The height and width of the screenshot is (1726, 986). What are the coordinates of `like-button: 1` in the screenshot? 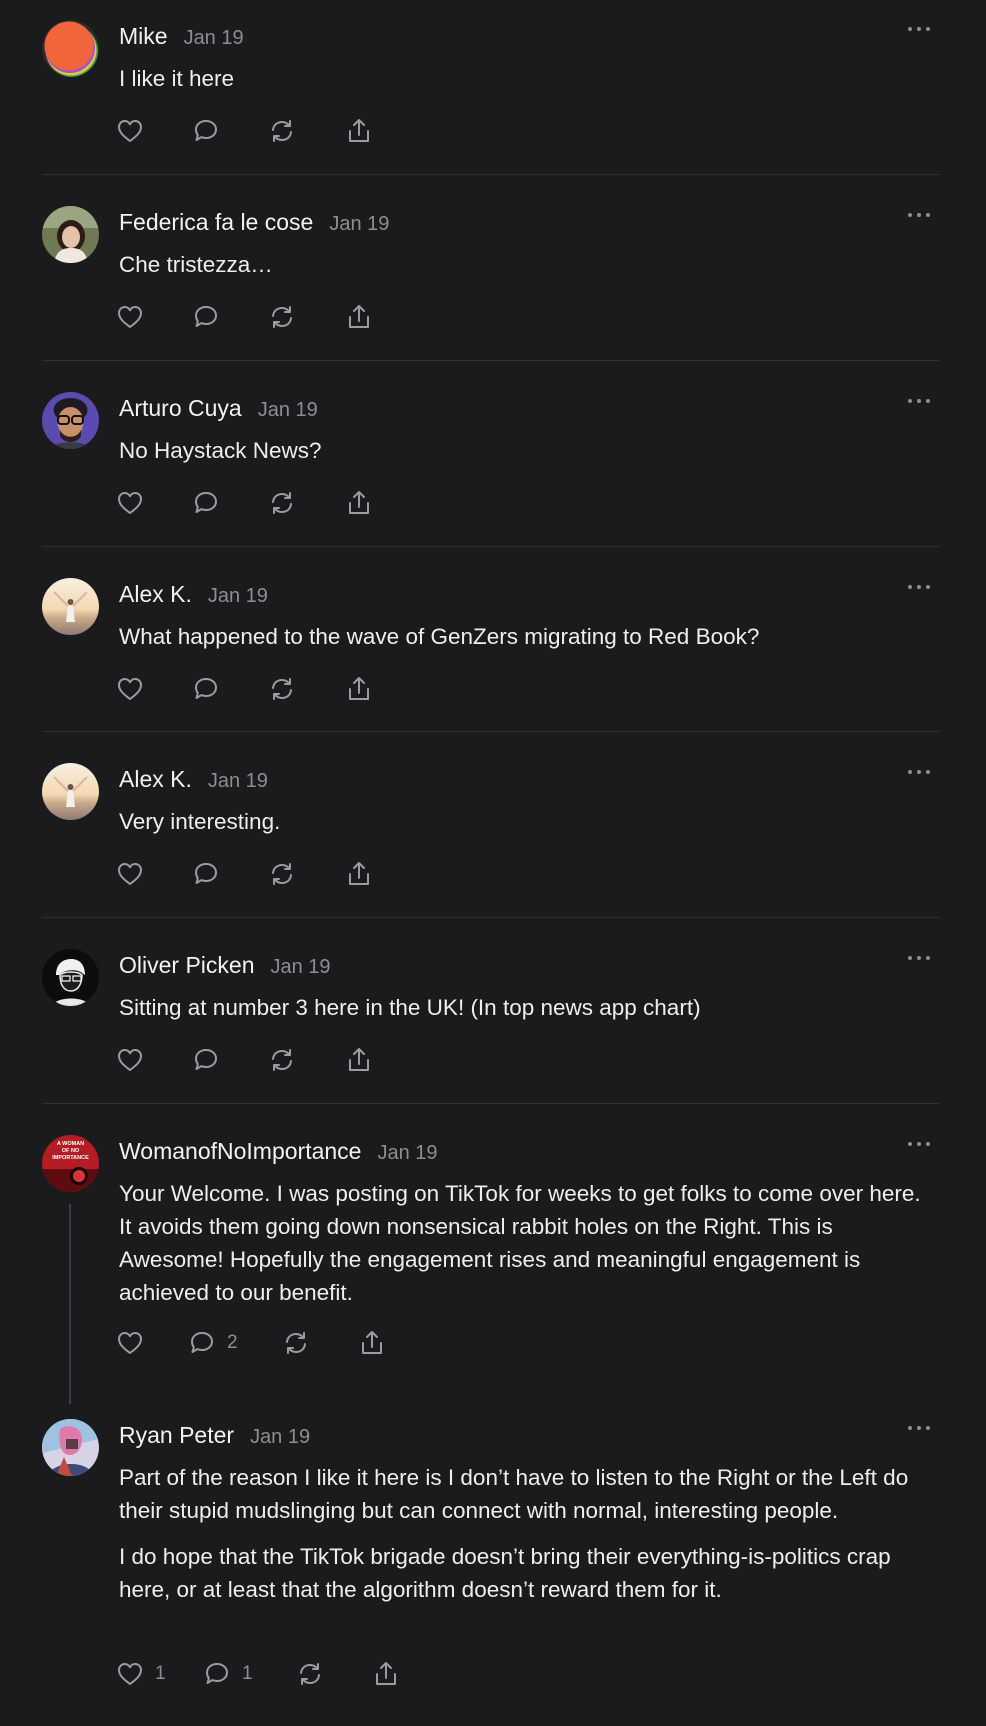 It's located at (157, 1674).